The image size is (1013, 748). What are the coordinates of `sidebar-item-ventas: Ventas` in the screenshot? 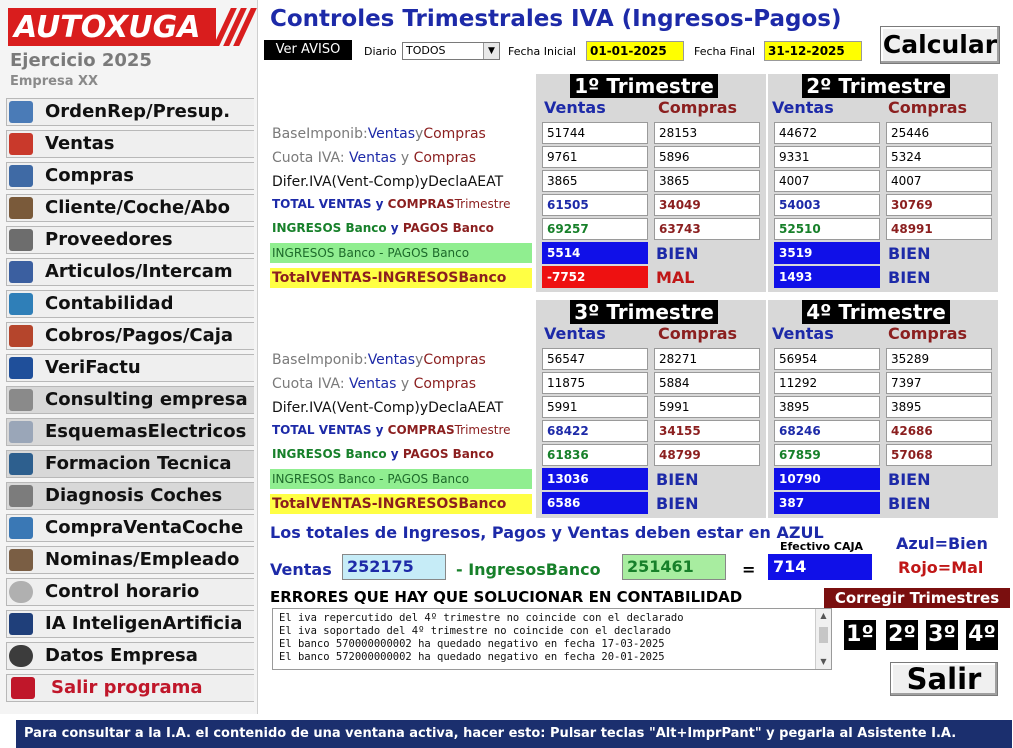 It's located at (130, 144).